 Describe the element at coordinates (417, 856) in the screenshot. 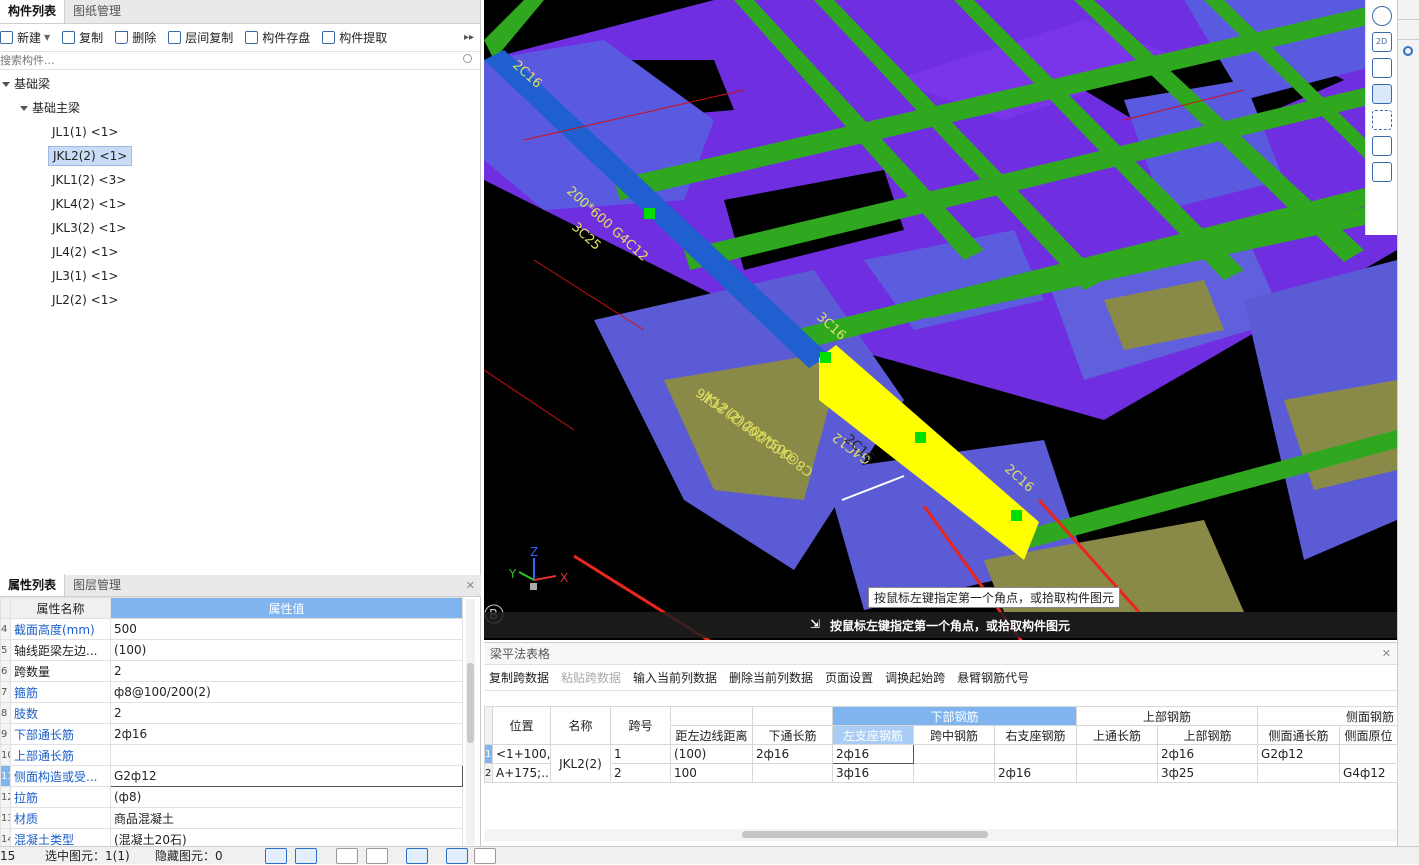

I see `snap-offset-icon` at that location.